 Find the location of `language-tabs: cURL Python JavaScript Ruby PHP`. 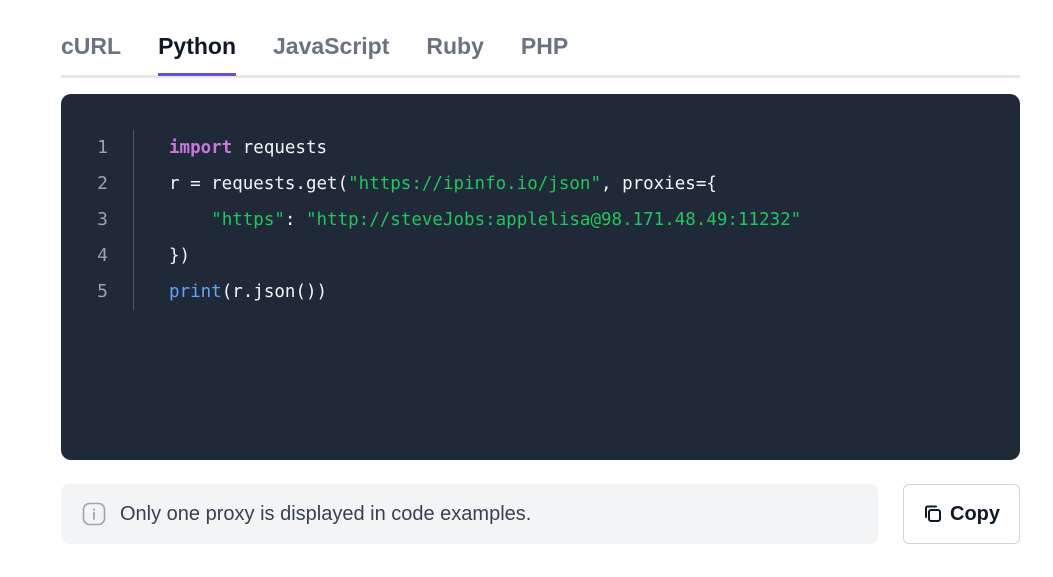

language-tabs: cURL Python JavaScript Ruby PHP is located at coordinates (540, 50).